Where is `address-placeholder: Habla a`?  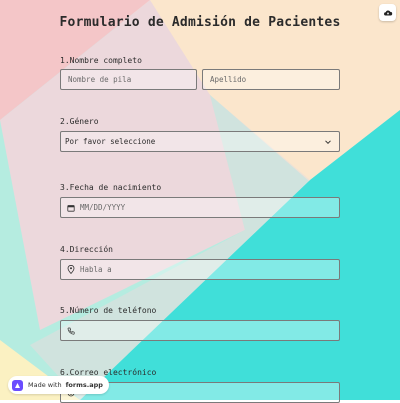 address-placeholder: Habla a is located at coordinates (96, 269).